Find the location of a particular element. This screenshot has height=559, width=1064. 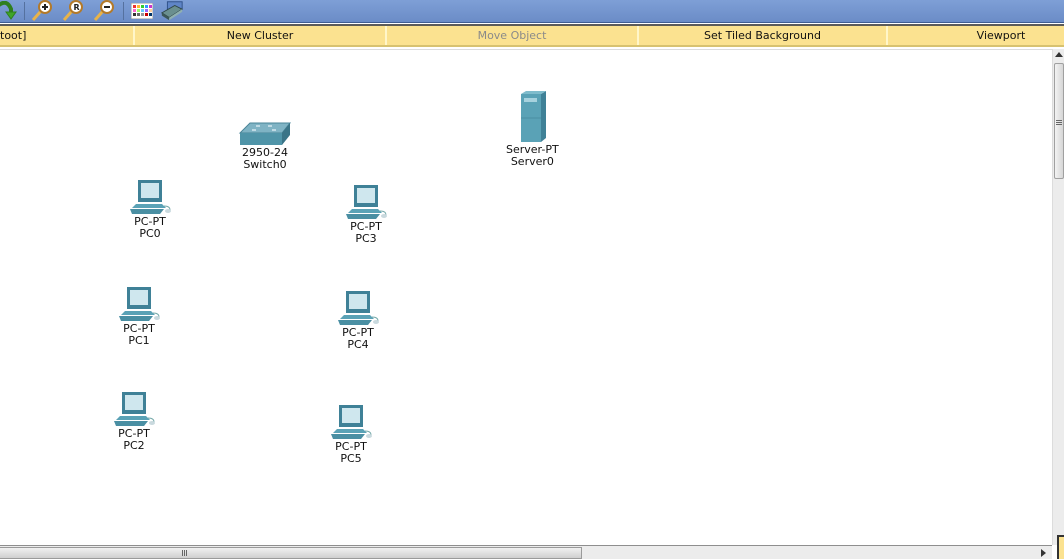

device-name-label: PC2 is located at coordinates (134, 445).